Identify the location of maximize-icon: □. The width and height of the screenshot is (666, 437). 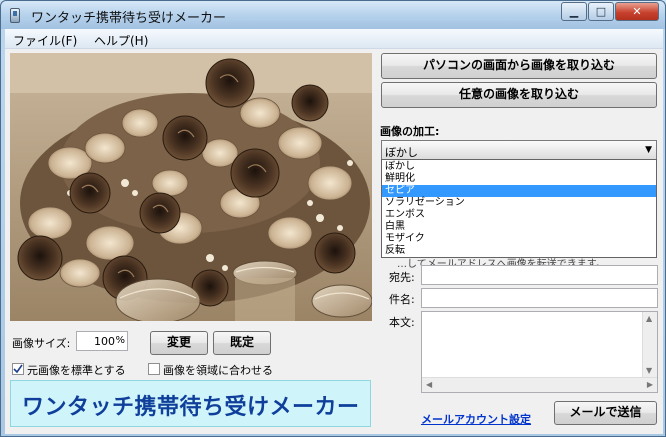
(601, 11).